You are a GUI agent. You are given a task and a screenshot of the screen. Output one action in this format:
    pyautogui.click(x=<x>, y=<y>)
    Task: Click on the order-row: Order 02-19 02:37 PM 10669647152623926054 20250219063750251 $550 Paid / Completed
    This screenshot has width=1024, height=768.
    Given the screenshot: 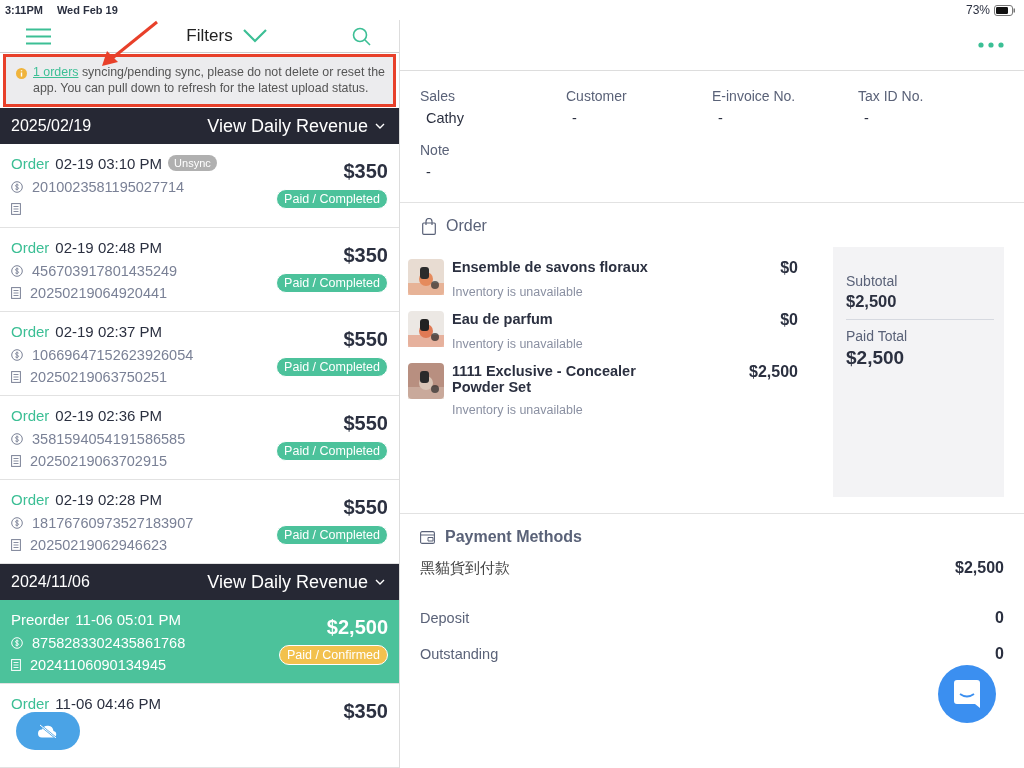 What is the action you would take?
    pyautogui.click(x=199, y=354)
    